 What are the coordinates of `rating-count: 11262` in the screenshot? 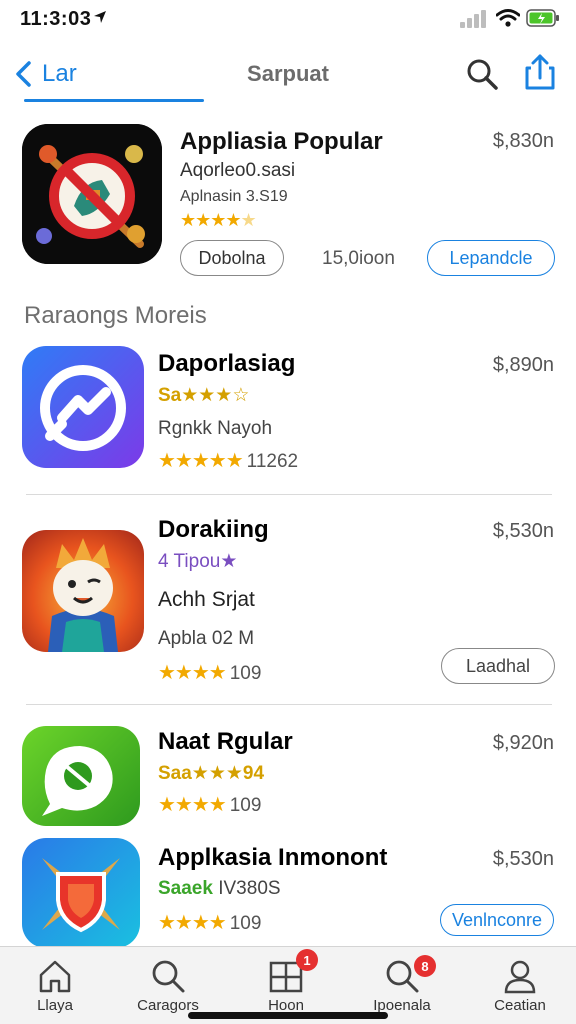 It's located at (272, 461).